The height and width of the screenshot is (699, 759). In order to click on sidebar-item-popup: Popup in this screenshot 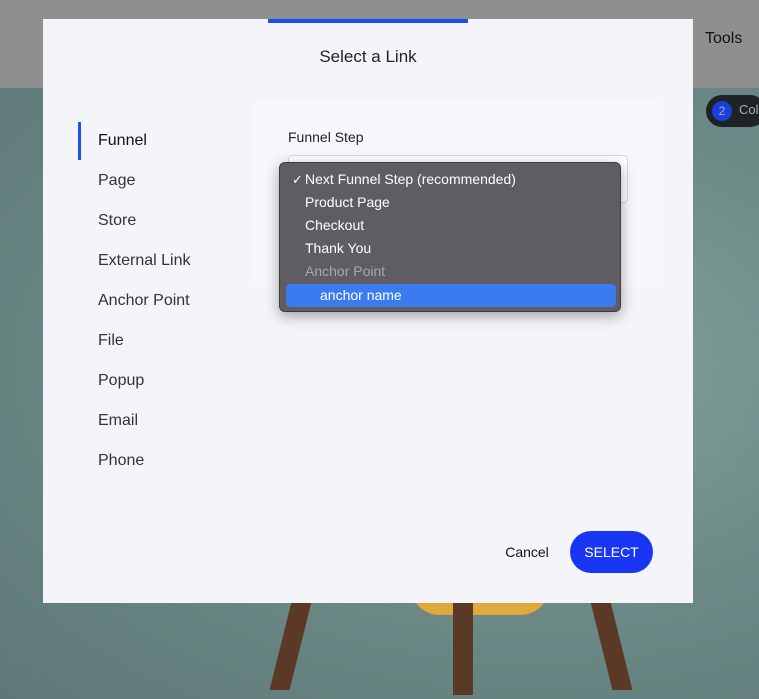, I will do `click(134, 381)`.